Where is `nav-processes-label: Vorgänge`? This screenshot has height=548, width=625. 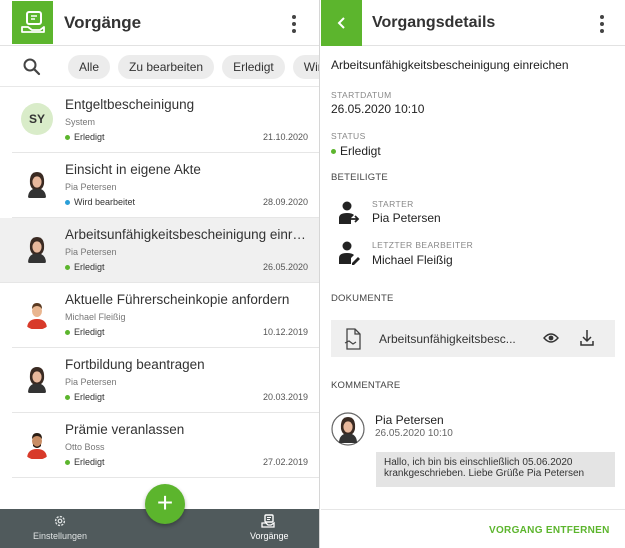
nav-processes-label: Vorgänge is located at coordinates (269, 536).